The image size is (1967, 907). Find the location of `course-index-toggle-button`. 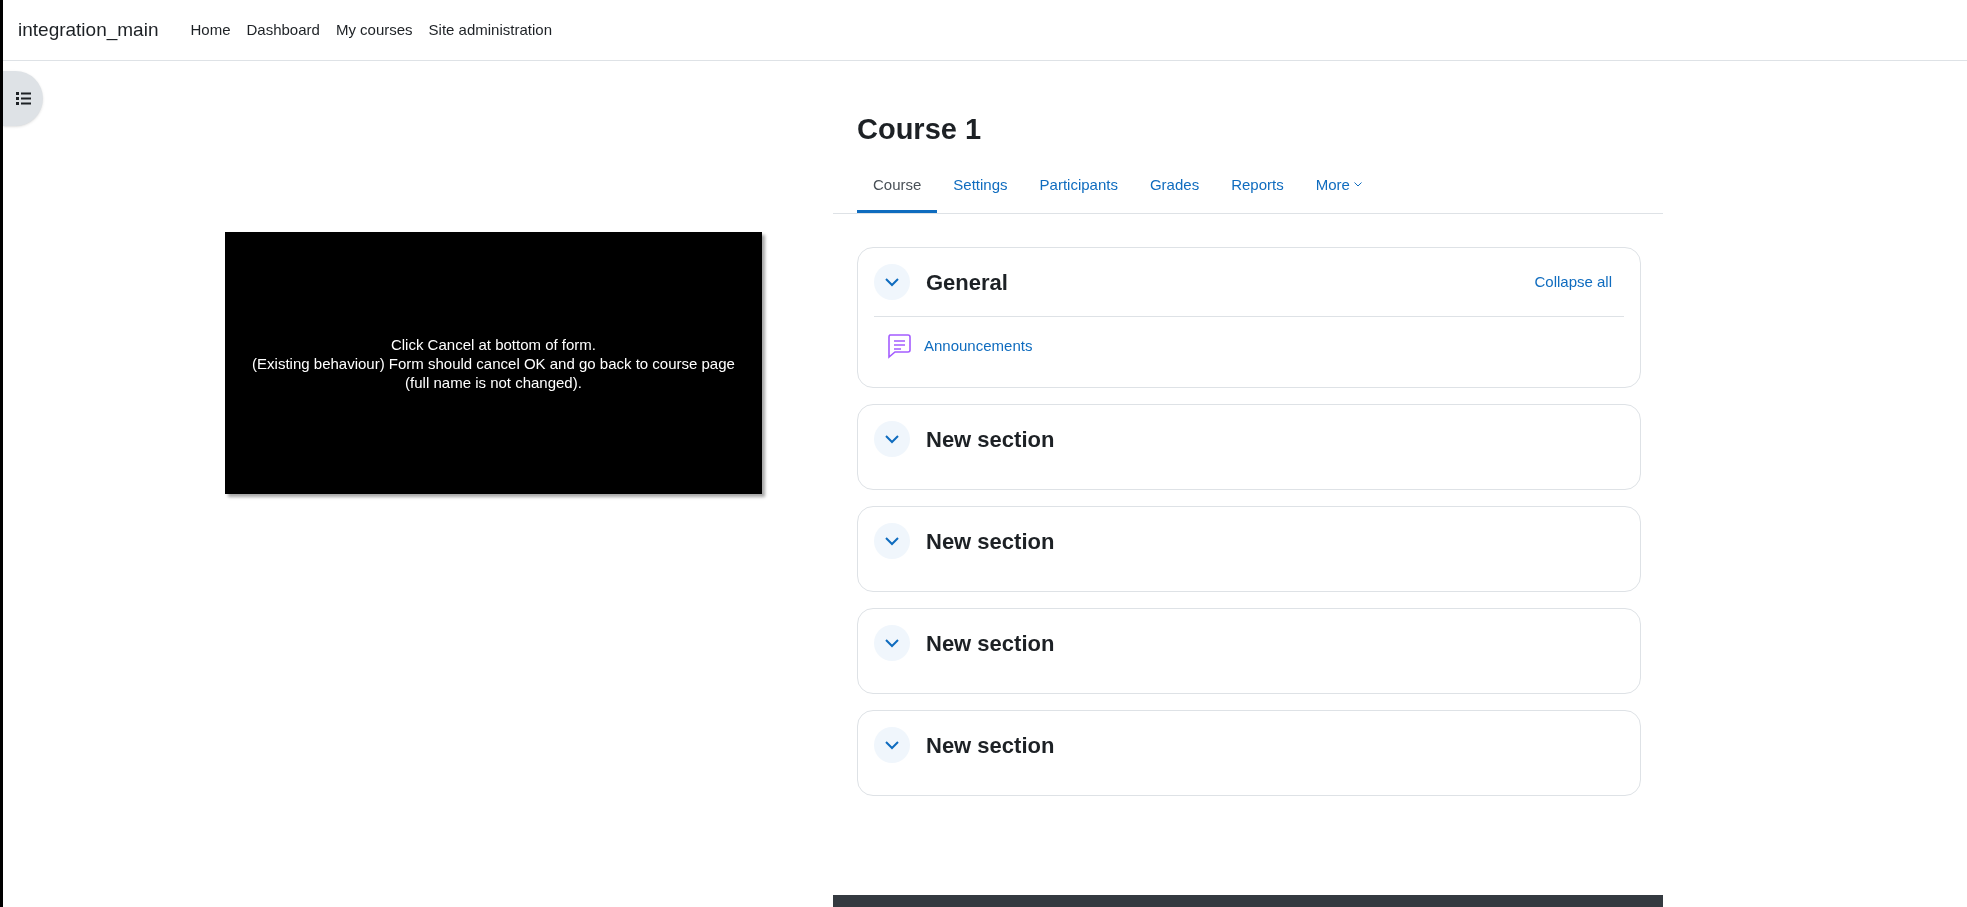

course-index-toggle-button is located at coordinates (23, 98).